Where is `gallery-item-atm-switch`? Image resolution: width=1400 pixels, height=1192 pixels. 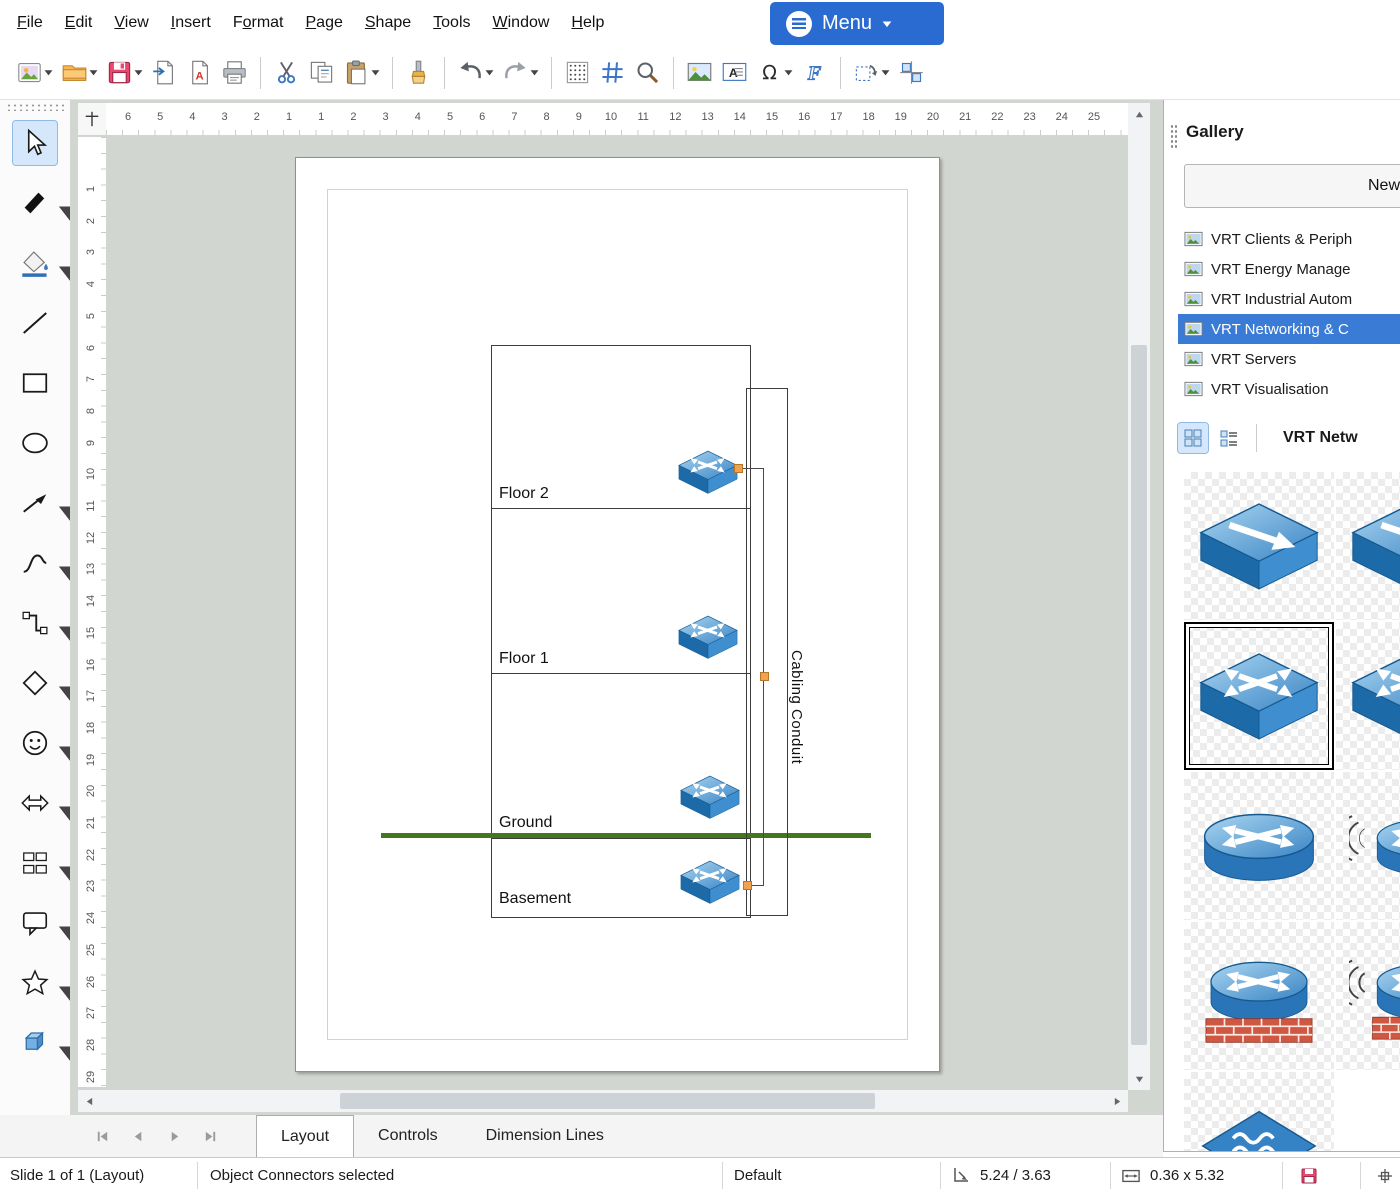
gallery-item-atm-switch is located at coordinates (1259, 1111).